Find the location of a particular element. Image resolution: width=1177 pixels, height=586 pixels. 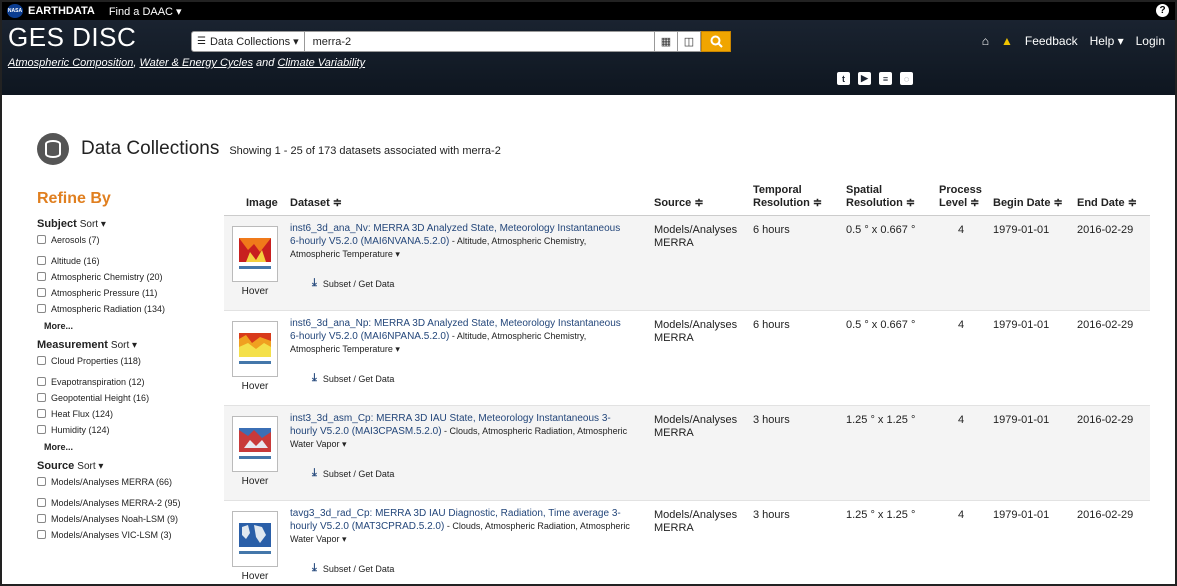

facet-item: Atmospheric Chemistry (20) is located at coordinates (127, 276).